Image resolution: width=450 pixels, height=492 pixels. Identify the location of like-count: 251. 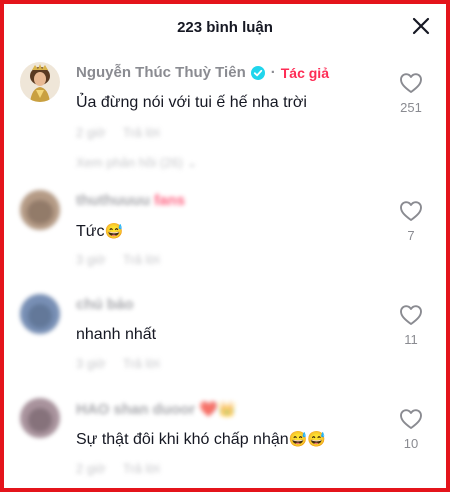
(411, 107).